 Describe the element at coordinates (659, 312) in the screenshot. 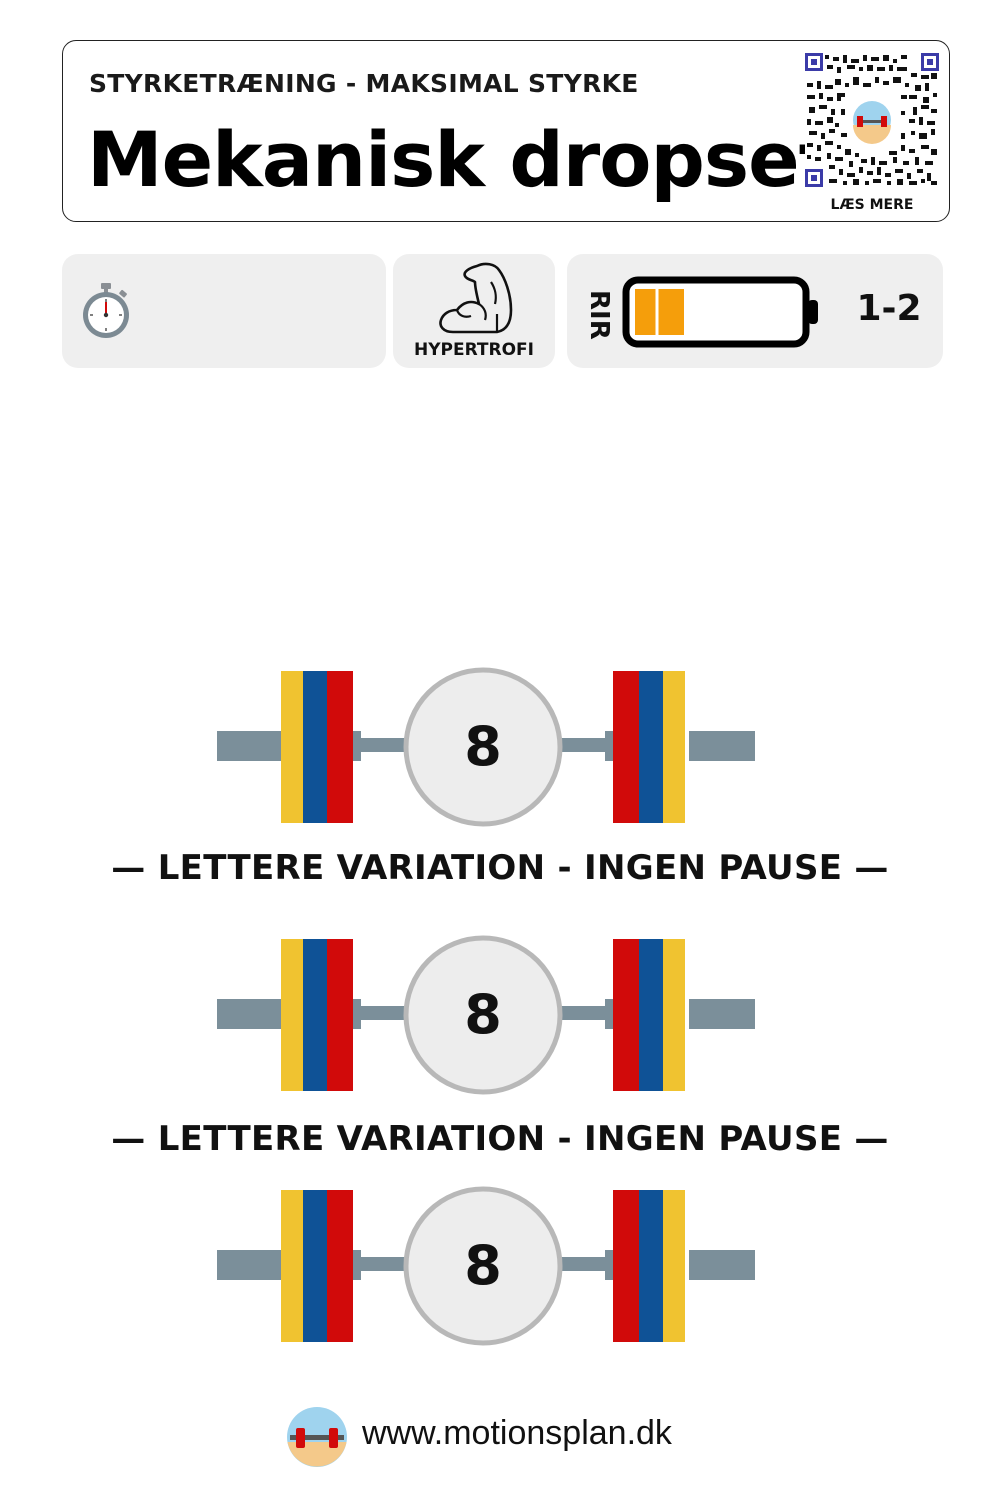

I see `rir-battery-fill` at that location.